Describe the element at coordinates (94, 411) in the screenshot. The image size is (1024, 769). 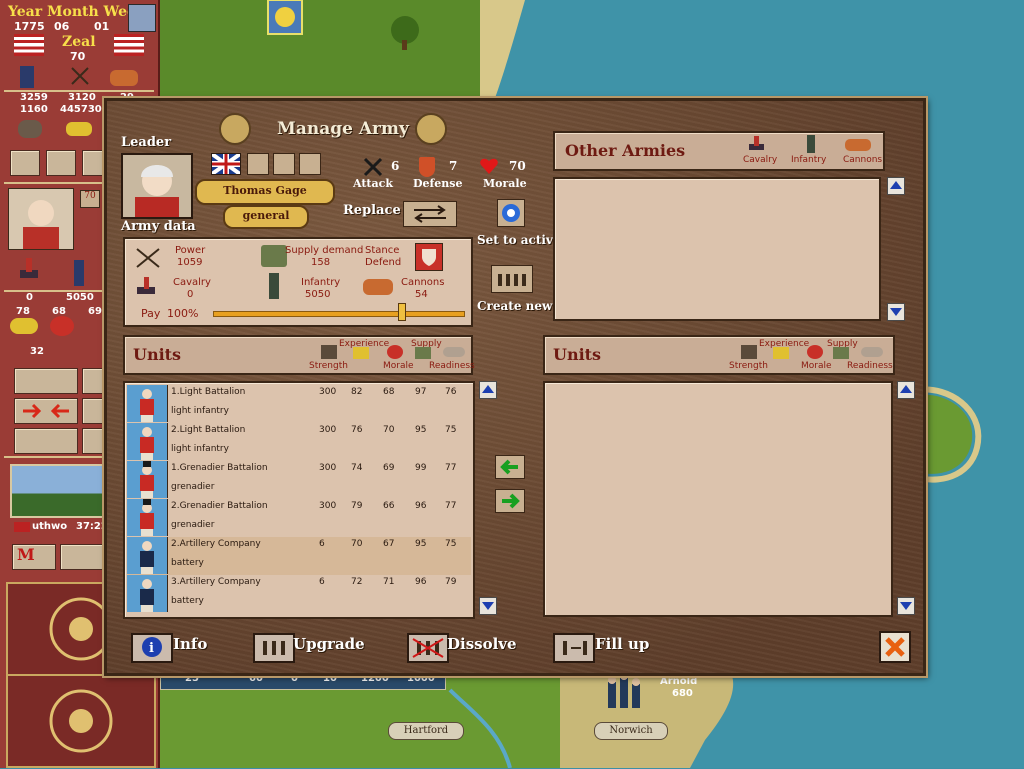
I see `side-arrow-button` at that location.